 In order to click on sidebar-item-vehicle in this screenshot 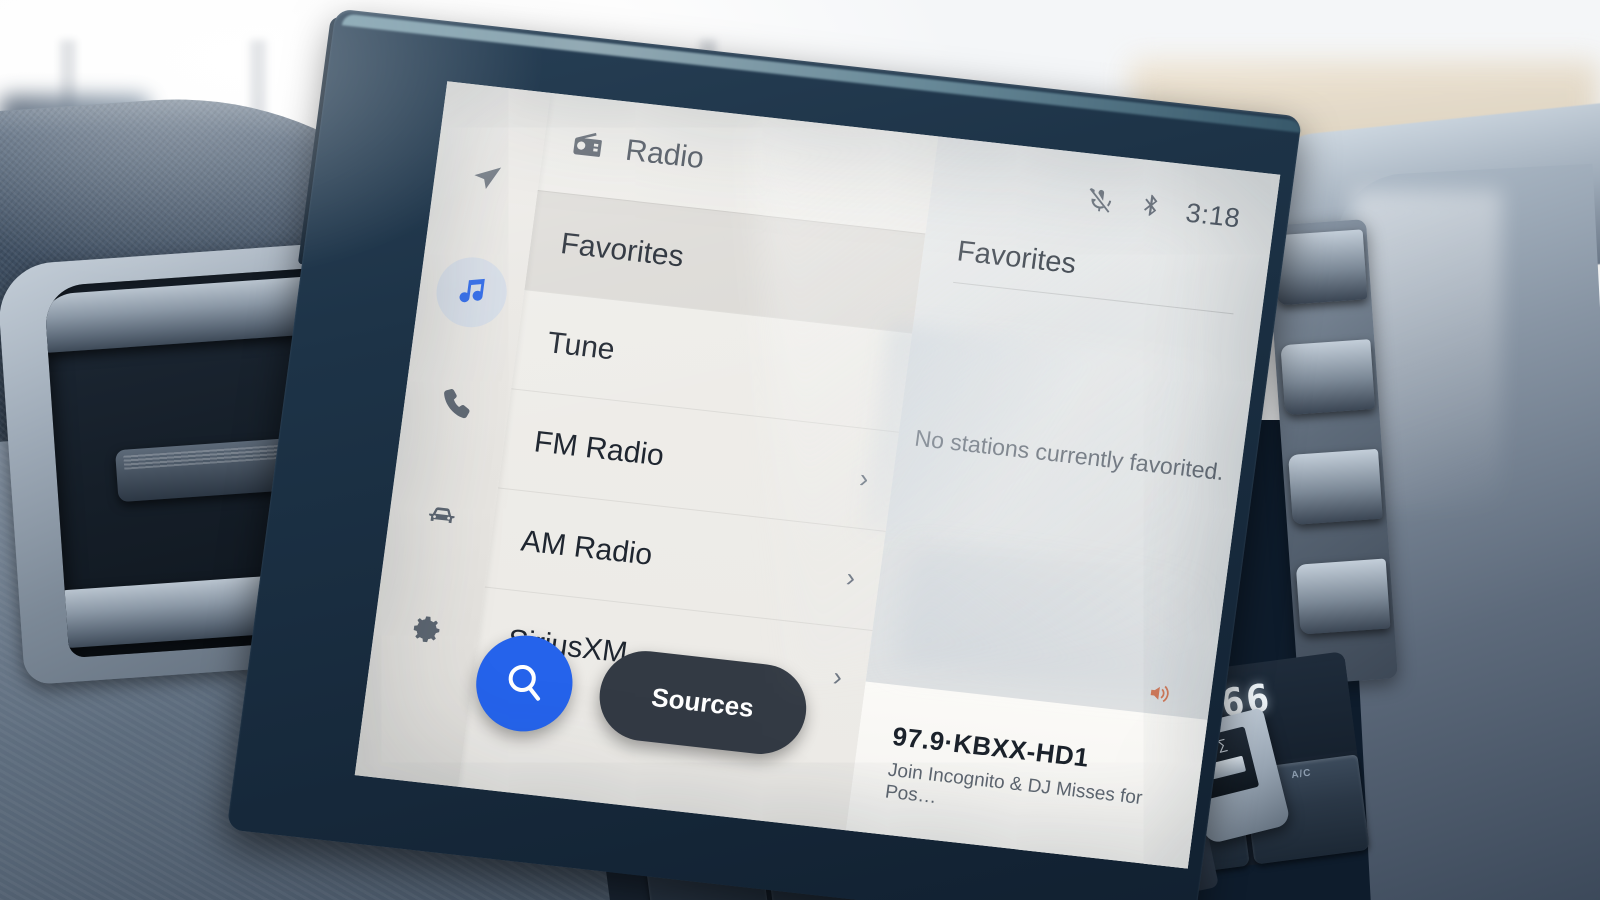, I will do `click(441, 518)`.